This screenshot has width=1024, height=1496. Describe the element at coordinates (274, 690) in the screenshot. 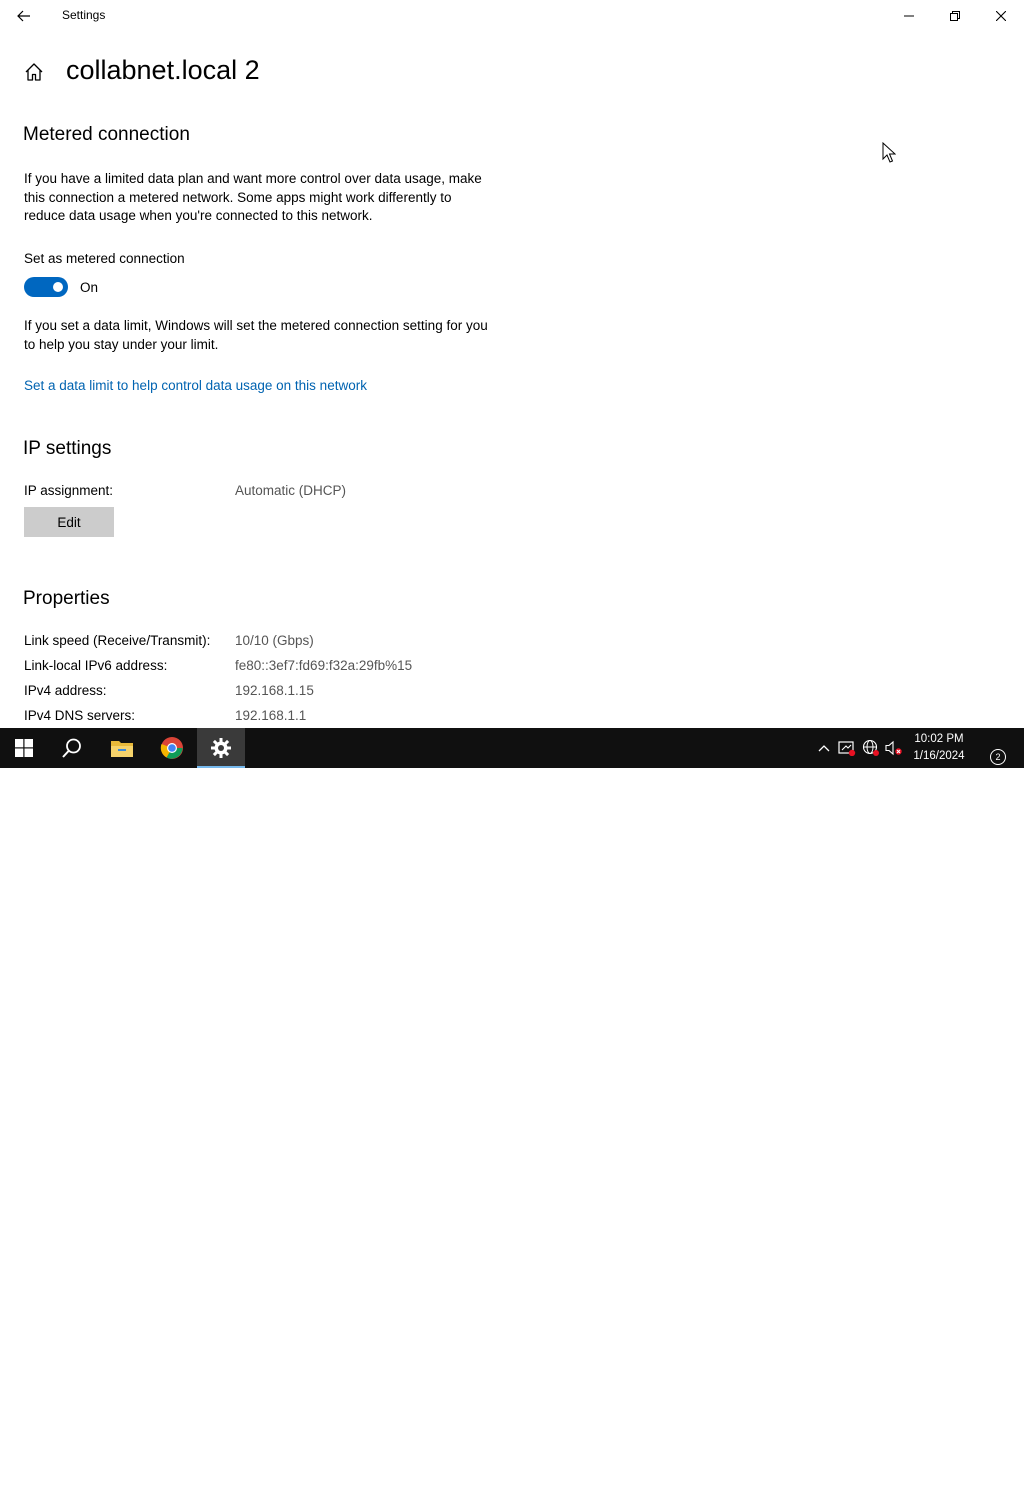

I see `property-value: 192.168.1.15` at that location.